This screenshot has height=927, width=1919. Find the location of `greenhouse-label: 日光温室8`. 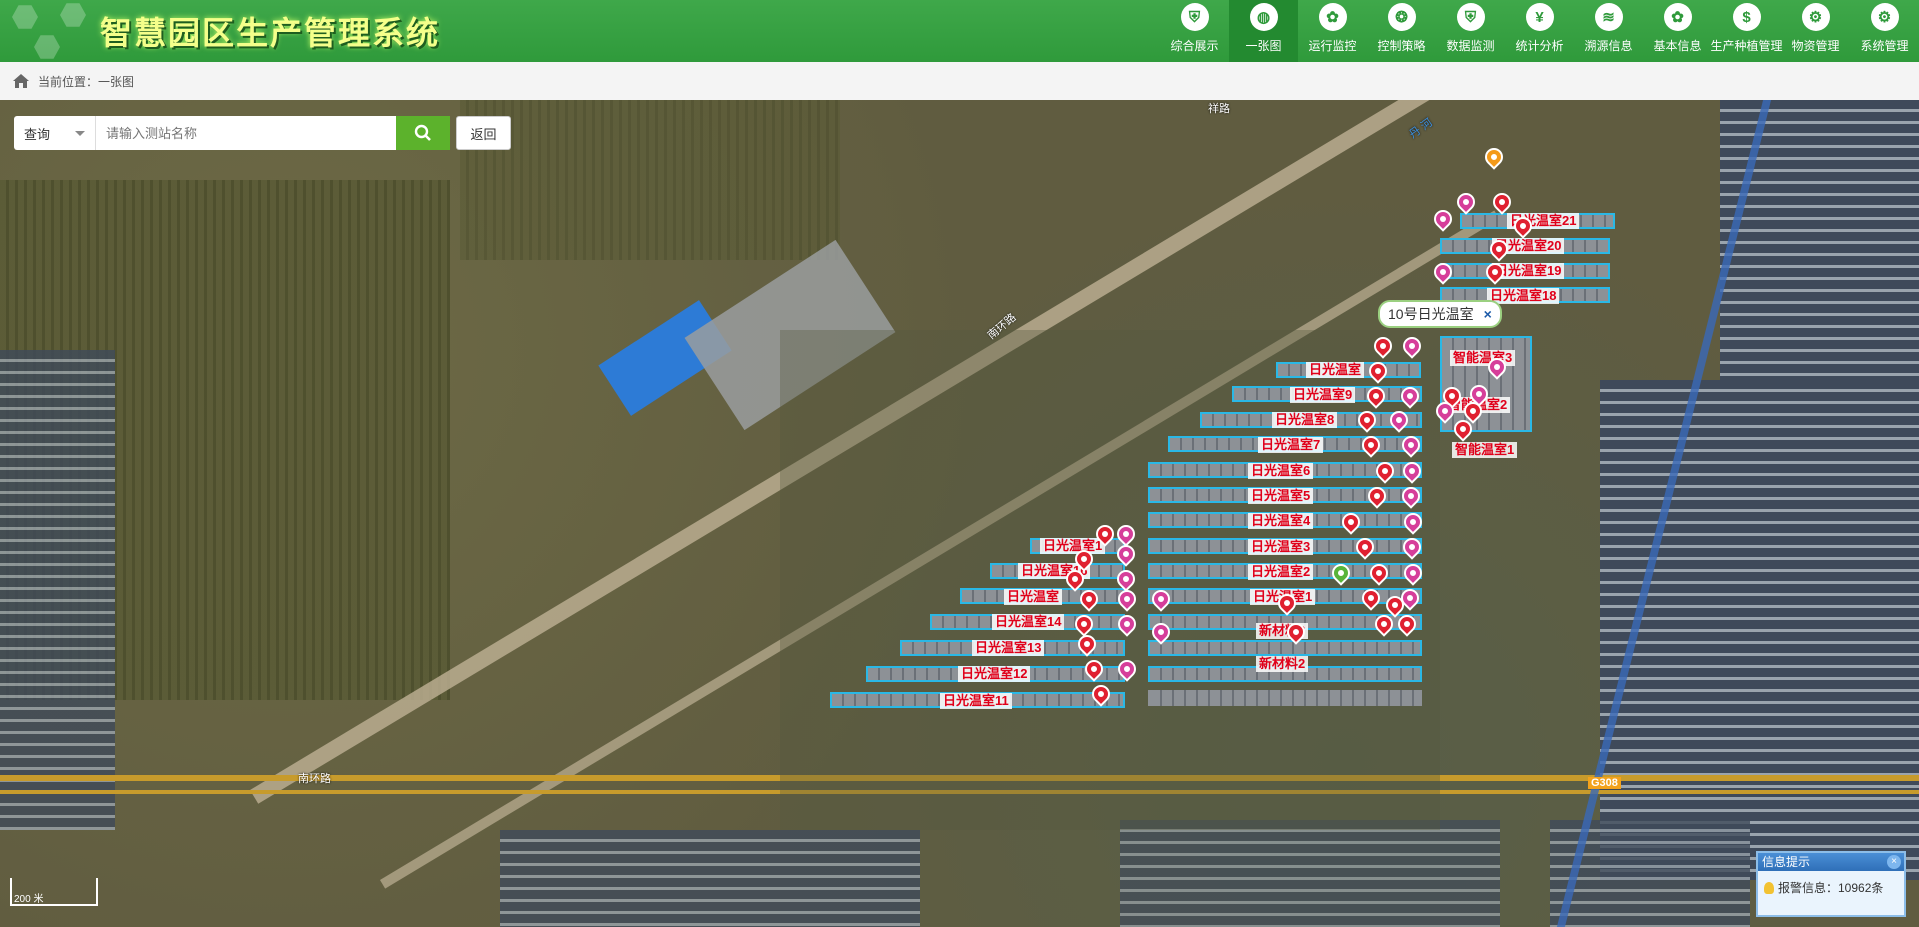

greenhouse-label: 日光温室8 is located at coordinates (1305, 420).